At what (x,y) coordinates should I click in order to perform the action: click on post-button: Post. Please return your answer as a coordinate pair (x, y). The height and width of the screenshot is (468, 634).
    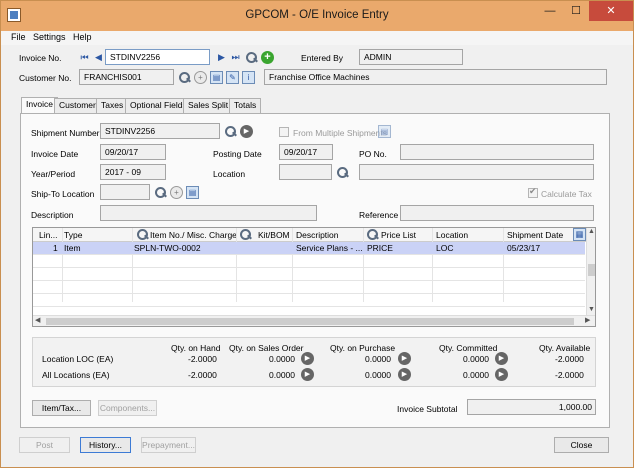
    Looking at the image, I should click on (44, 445).